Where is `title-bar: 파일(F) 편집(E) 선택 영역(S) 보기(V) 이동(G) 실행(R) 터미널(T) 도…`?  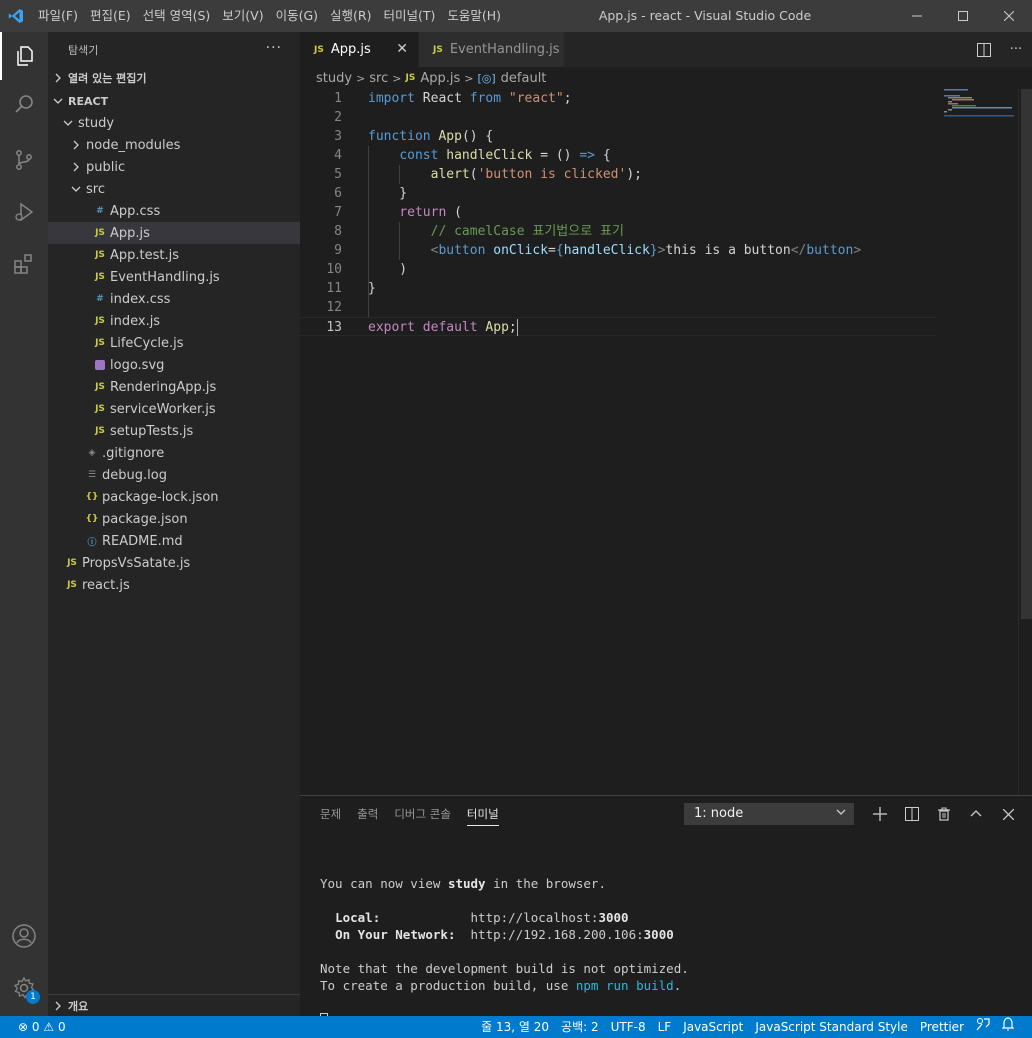 title-bar: 파일(F) 편집(E) 선택 영역(S) 보기(V) 이동(G) 실행(R) 터미널(T) 도… is located at coordinates (516, 16).